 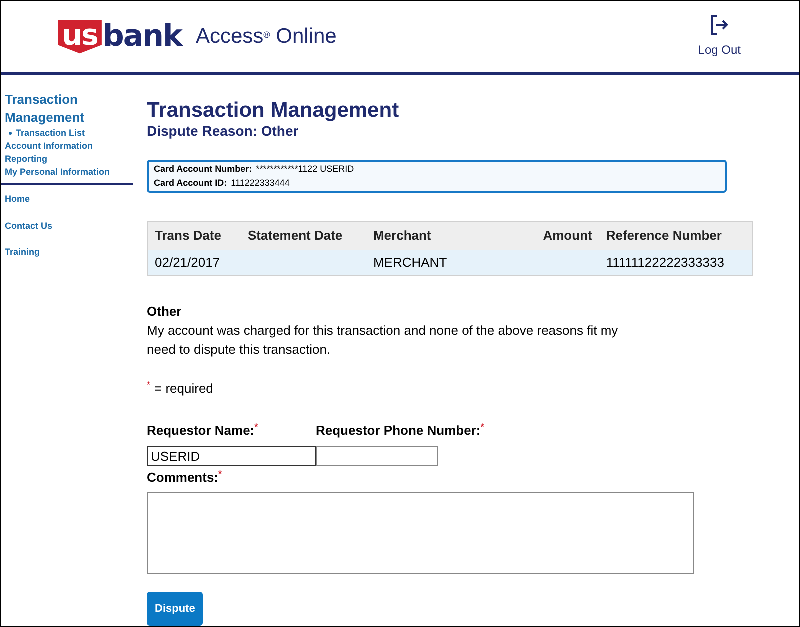 What do you see at coordinates (142, 37) in the screenshot?
I see `logo-text: bank` at bounding box center [142, 37].